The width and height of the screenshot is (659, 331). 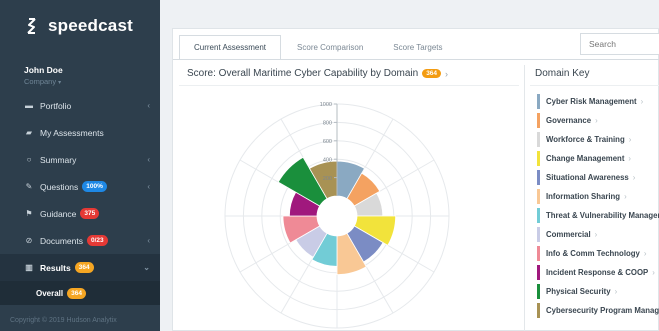 What do you see at coordinates (417, 47) in the screenshot?
I see `tab-score-targets: Score Targets` at bounding box center [417, 47].